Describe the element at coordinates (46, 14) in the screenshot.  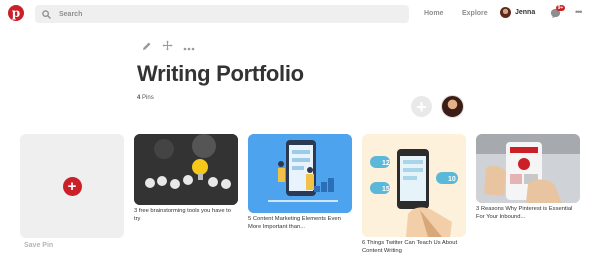
I see `search-icon` at that location.